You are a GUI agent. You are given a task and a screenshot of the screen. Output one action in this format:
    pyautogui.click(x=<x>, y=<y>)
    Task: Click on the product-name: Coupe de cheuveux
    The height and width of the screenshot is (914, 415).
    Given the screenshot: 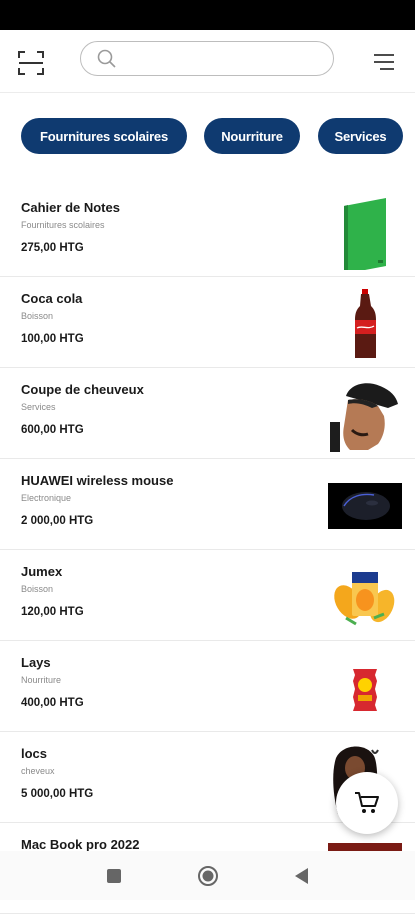 What is the action you would take?
    pyautogui.click(x=82, y=389)
    